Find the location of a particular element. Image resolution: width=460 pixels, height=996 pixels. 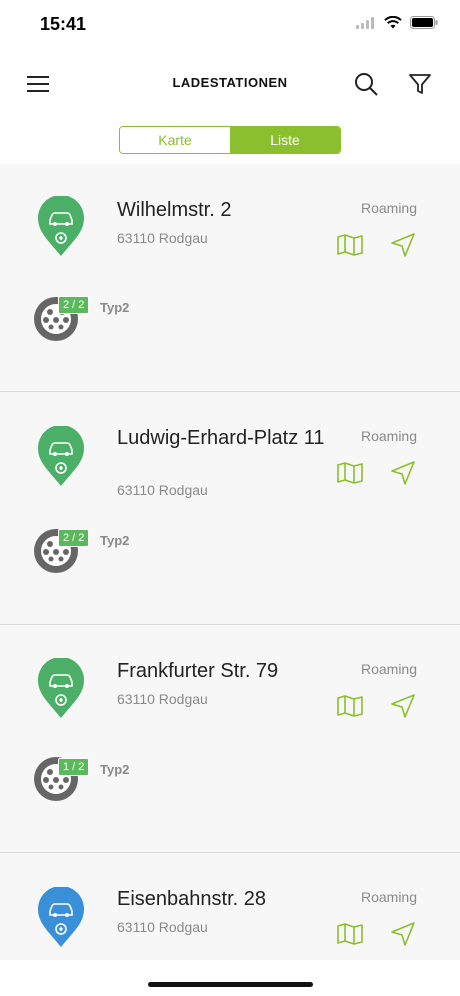

tab-karte: Karte is located at coordinates (175, 140).